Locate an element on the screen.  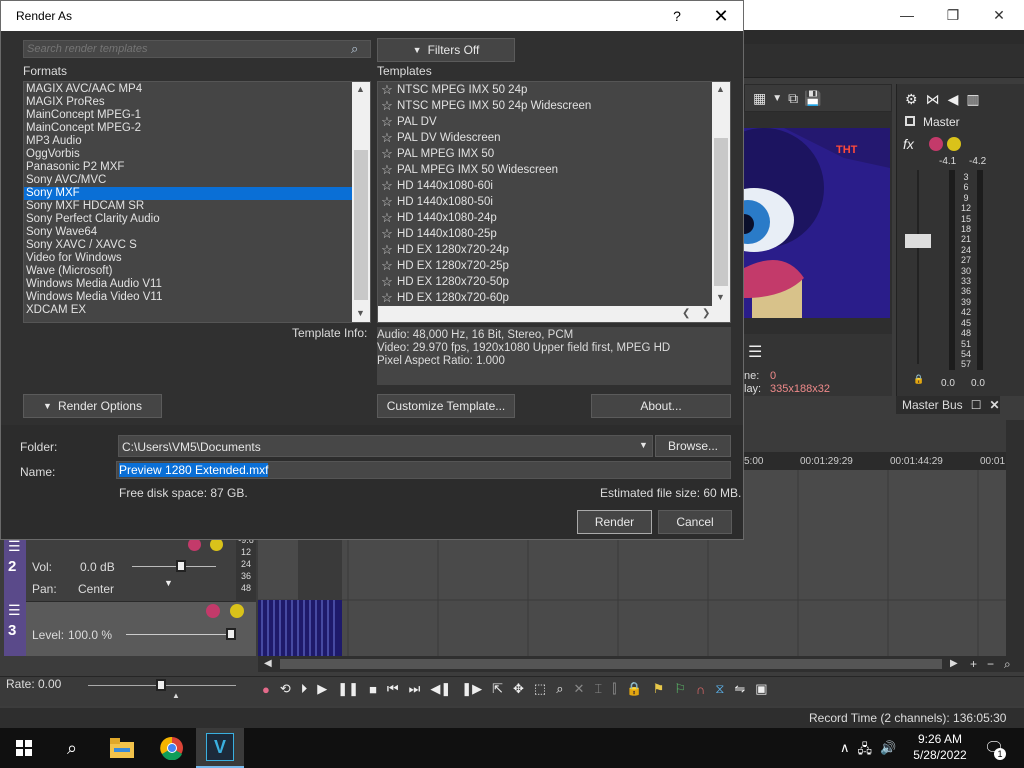
snap-icon: ∩ is located at coordinates (700, 689).